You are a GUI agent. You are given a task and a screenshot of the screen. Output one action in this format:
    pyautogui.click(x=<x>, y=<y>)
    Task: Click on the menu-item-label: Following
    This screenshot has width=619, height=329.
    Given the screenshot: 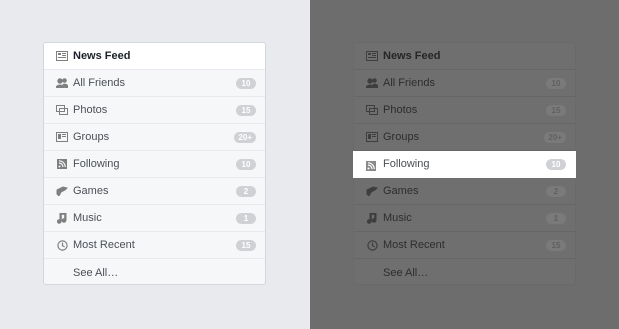 What is the action you would take?
    pyautogui.click(x=96, y=164)
    